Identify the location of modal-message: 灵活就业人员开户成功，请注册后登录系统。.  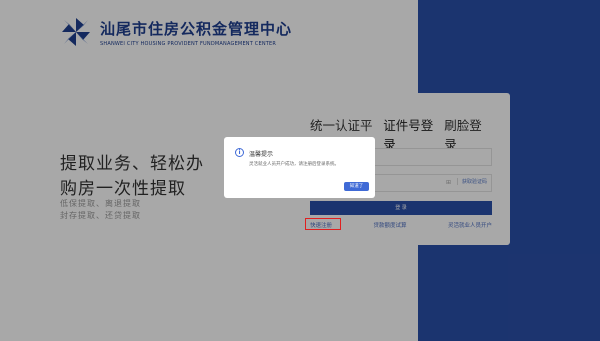
(294, 164).